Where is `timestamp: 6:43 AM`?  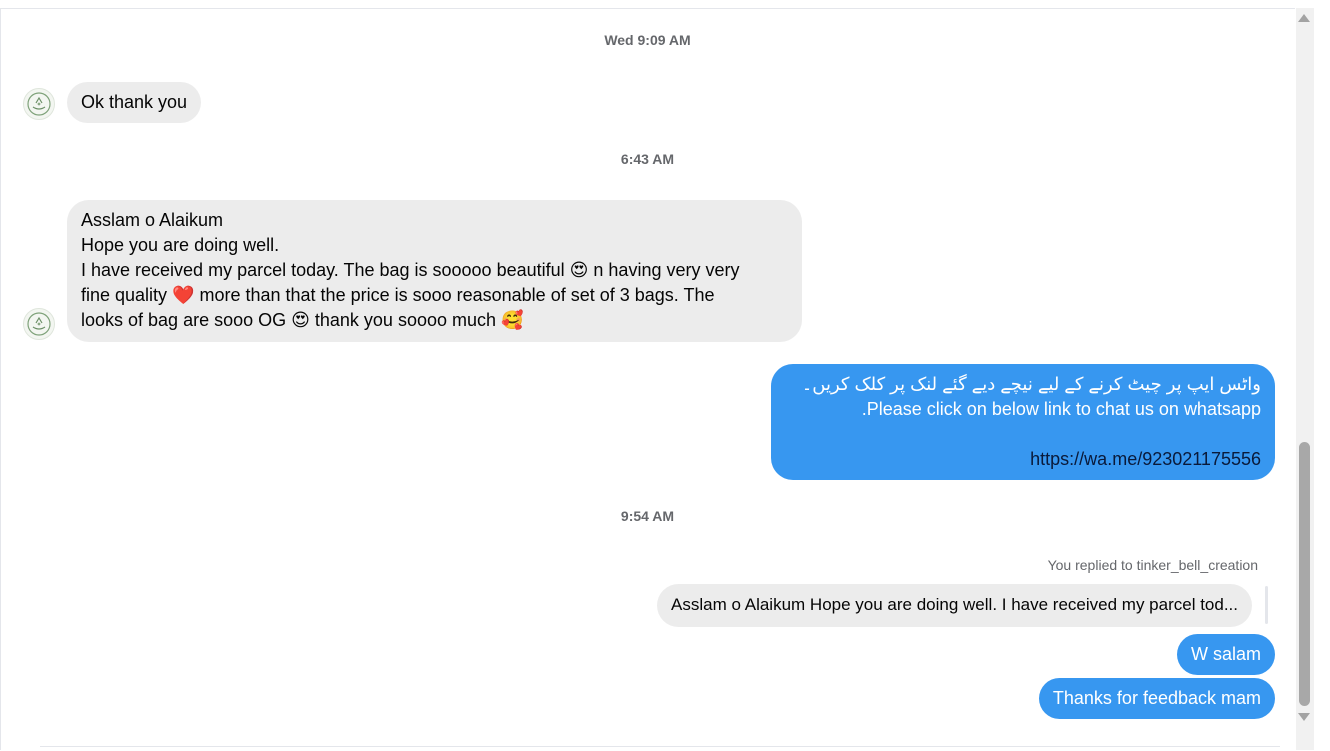 timestamp: 6:43 AM is located at coordinates (647, 159).